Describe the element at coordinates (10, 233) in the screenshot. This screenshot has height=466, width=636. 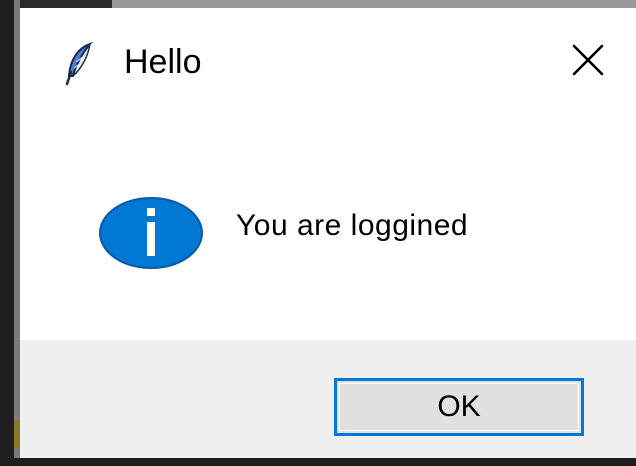
I see `background-window-left-edge` at that location.